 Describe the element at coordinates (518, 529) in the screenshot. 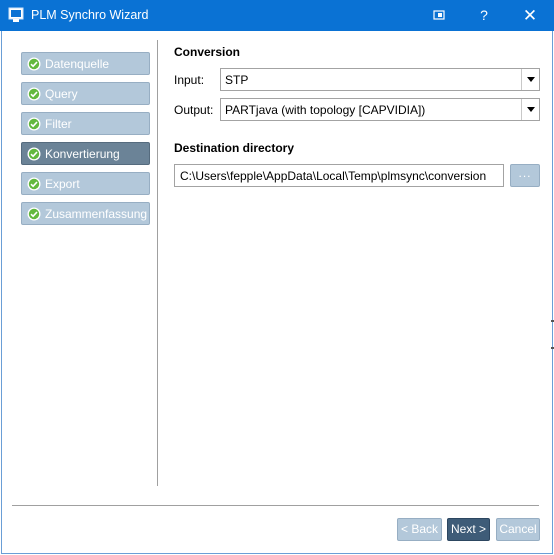

I see `cancel-button: Cancel` at that location.